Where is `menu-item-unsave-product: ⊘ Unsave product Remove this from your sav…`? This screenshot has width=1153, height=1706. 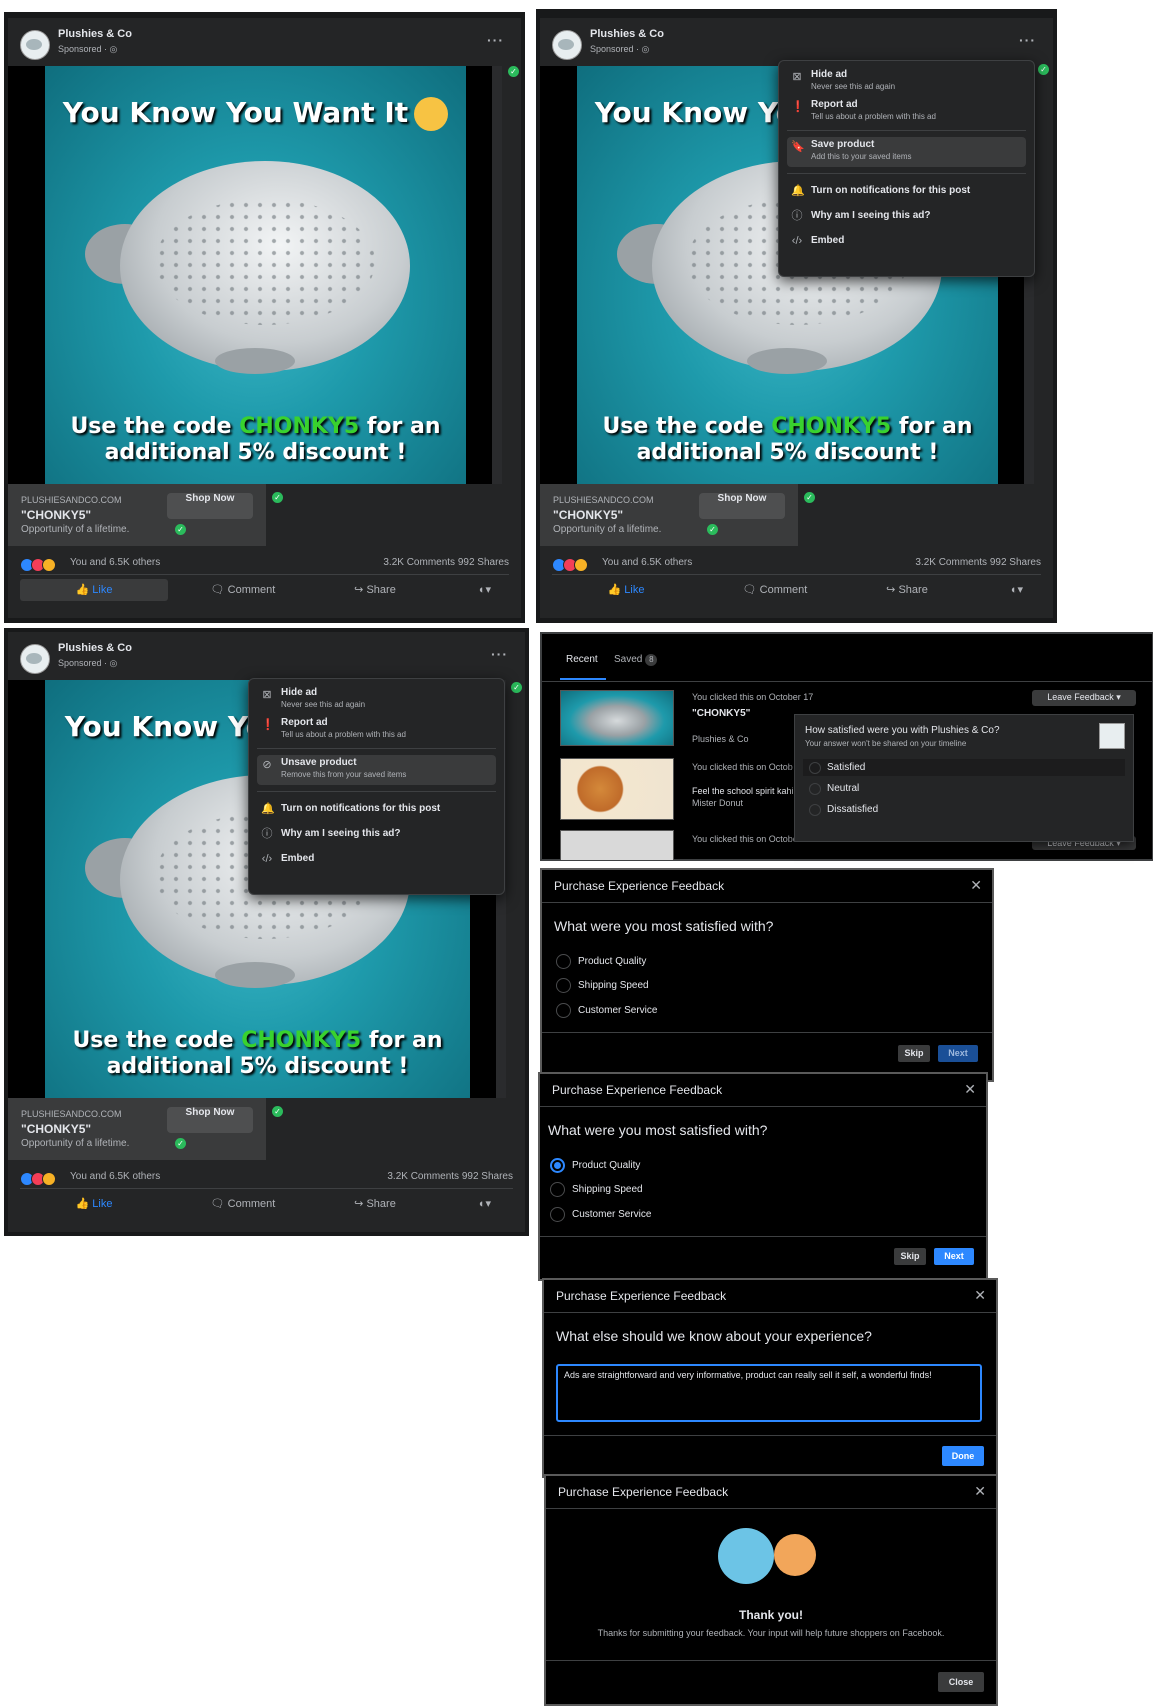
menu-item-unsave-product: ⊘ Unsave product Remove this from your sav… is located at coordinates (376, 770).